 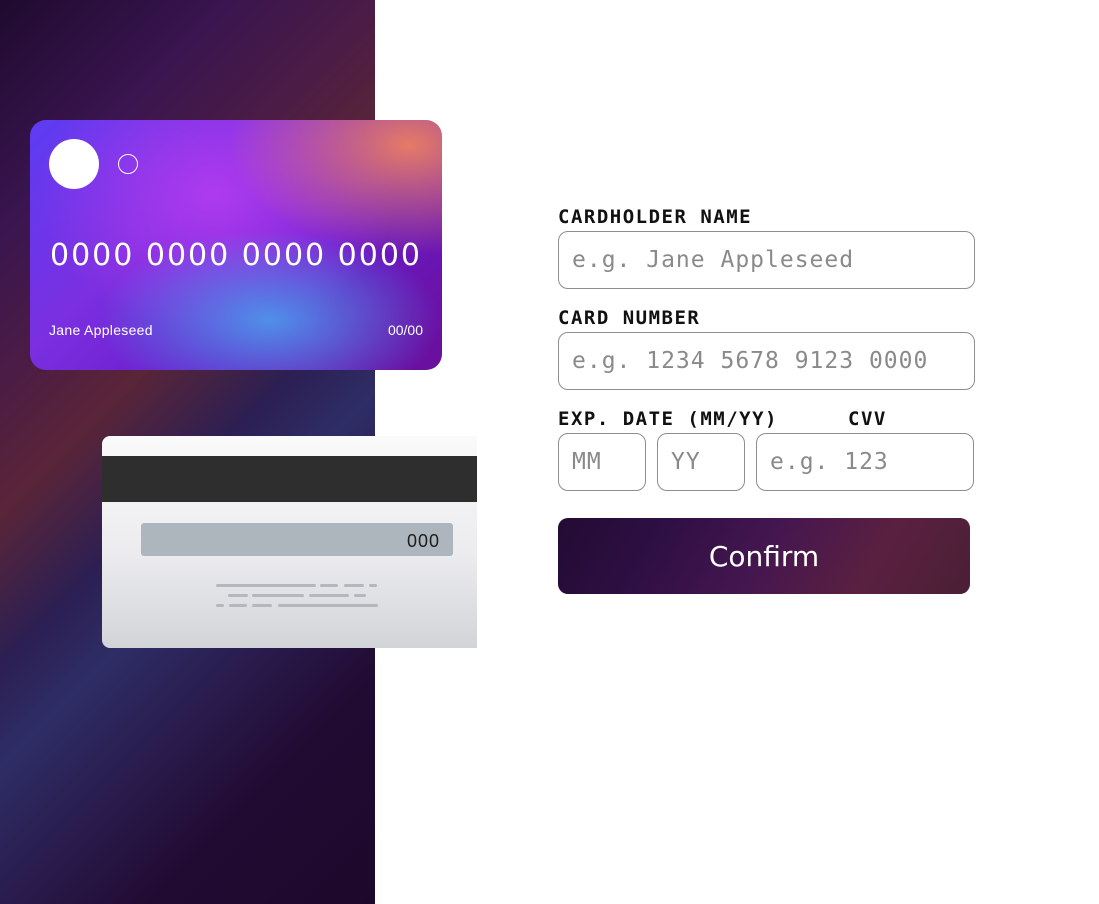 What do you see at coordinates (865, 462) in the screenshot?
I see `cvv-input` at bounding box center [865, 462].